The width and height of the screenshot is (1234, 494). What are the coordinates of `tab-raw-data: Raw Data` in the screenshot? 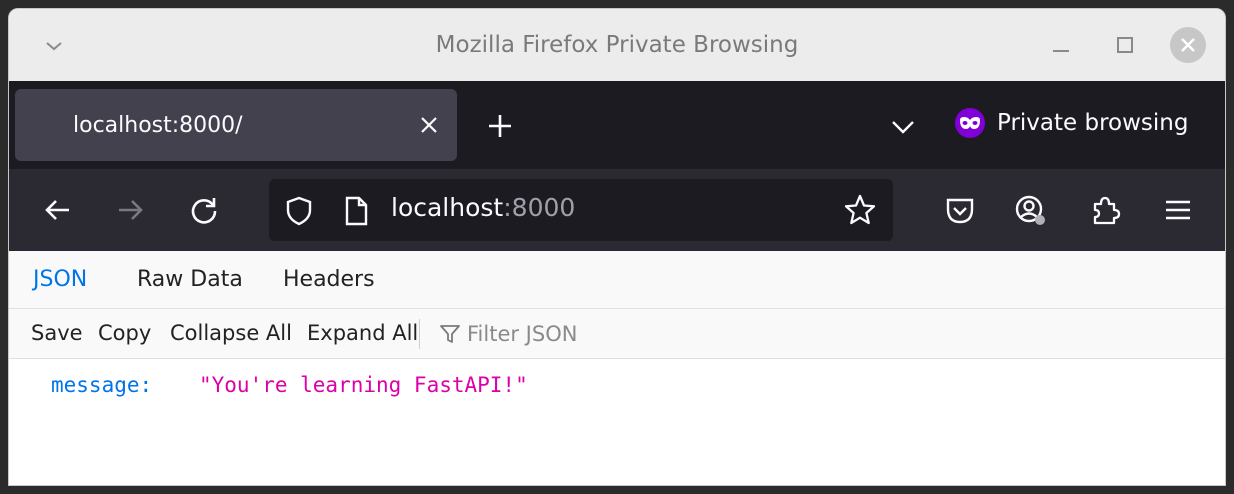 It's located at (190, 279).